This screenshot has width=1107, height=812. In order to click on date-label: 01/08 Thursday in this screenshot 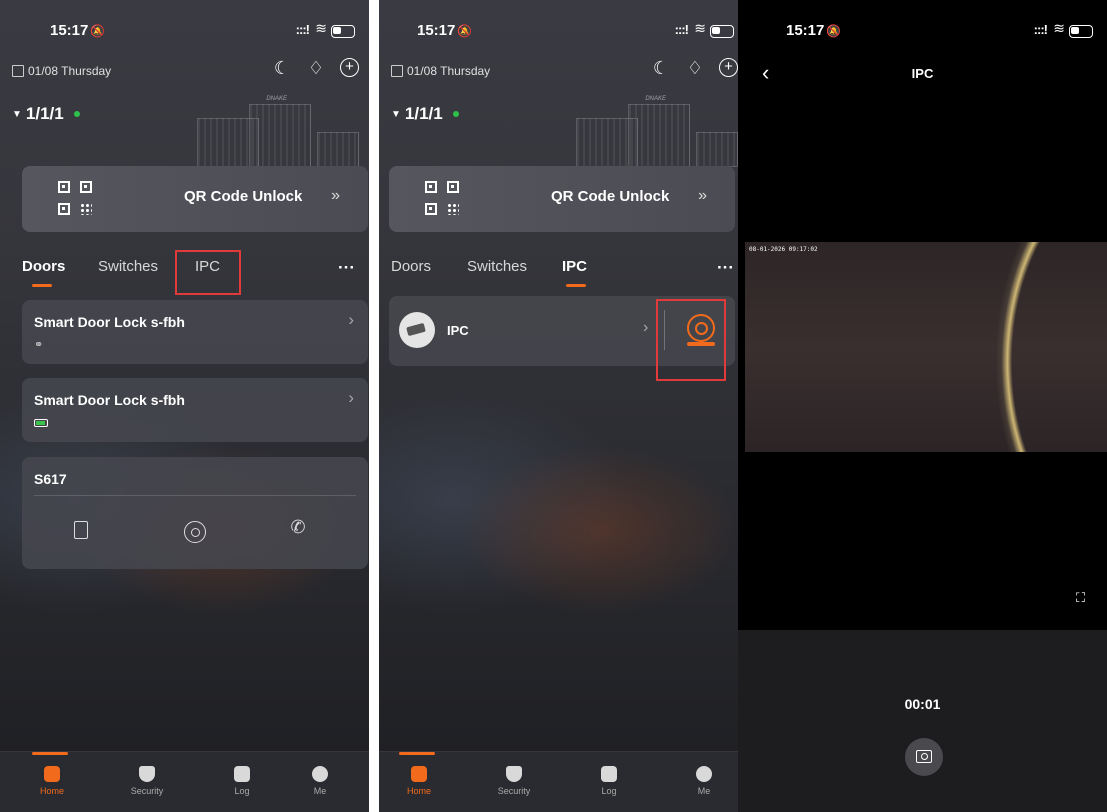, I will do `click(440, 71)`.